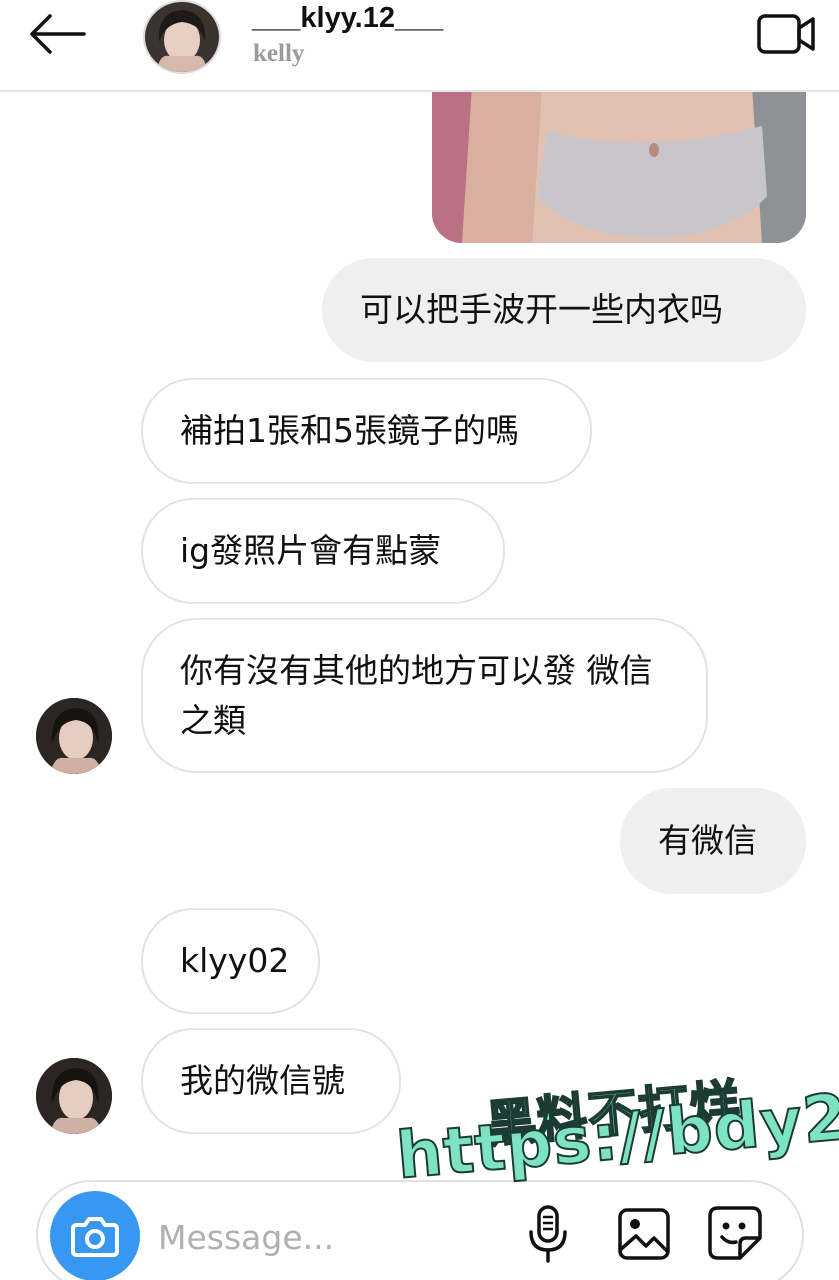 The width and height of the screenshot is (839, 1280). Describe the element at coordinates (419, 46) in the screenshot. I see `chat-header: ___klyy.12___ kelly` at that location.